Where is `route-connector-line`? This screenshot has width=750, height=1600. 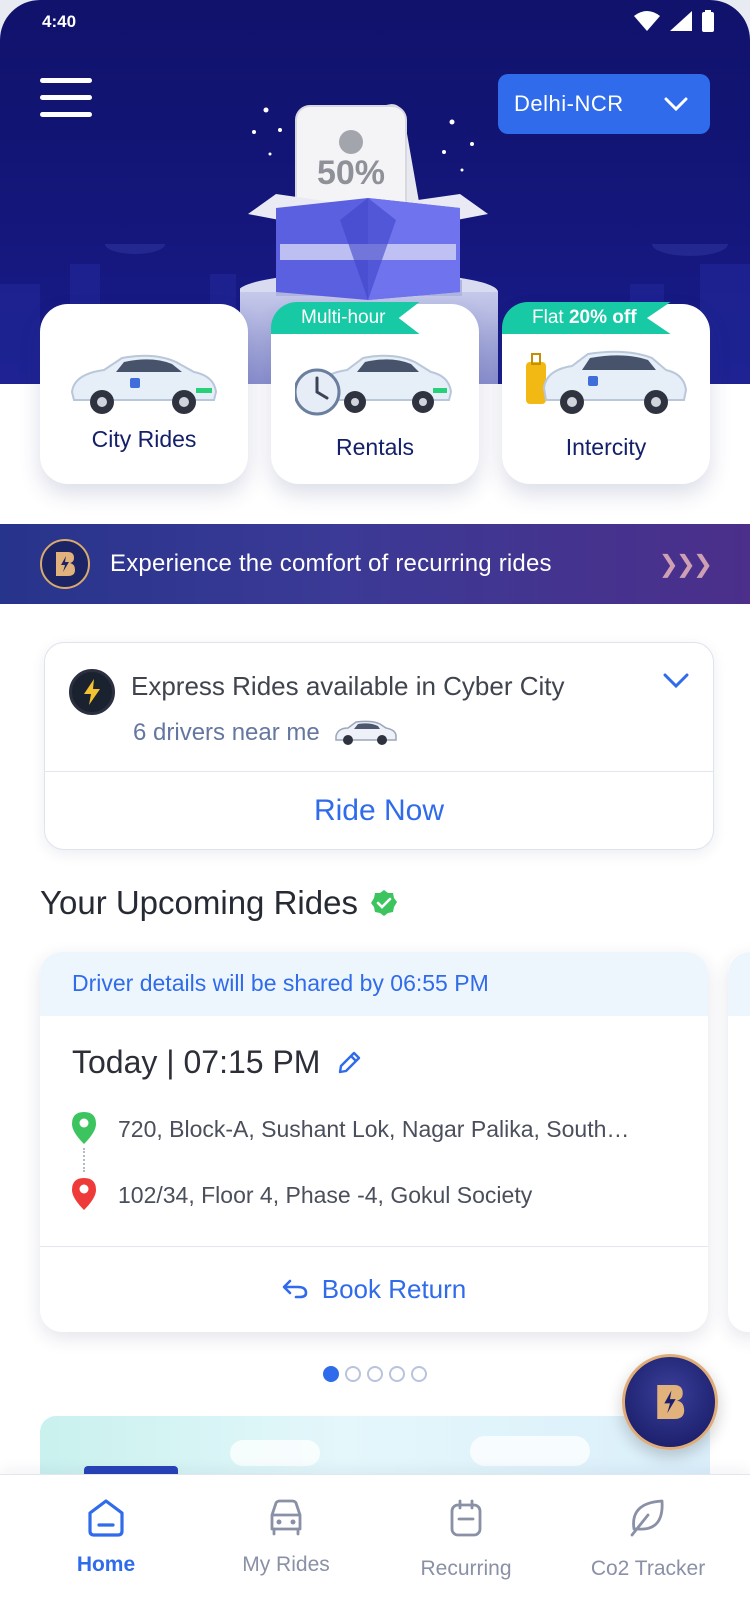
route-connector-line is located at coordinates (84, 1160).